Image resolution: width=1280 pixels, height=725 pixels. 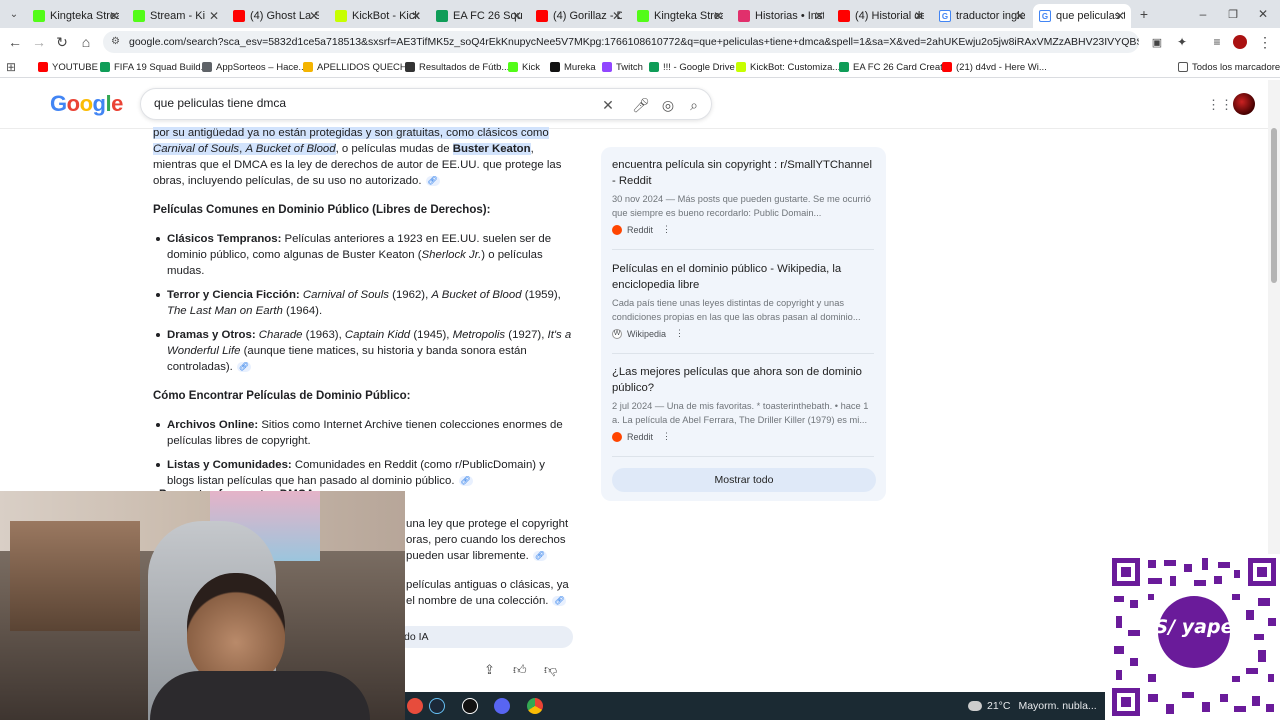 I want to click on bookmark-kick: Kick, so click(x=524, y=67).